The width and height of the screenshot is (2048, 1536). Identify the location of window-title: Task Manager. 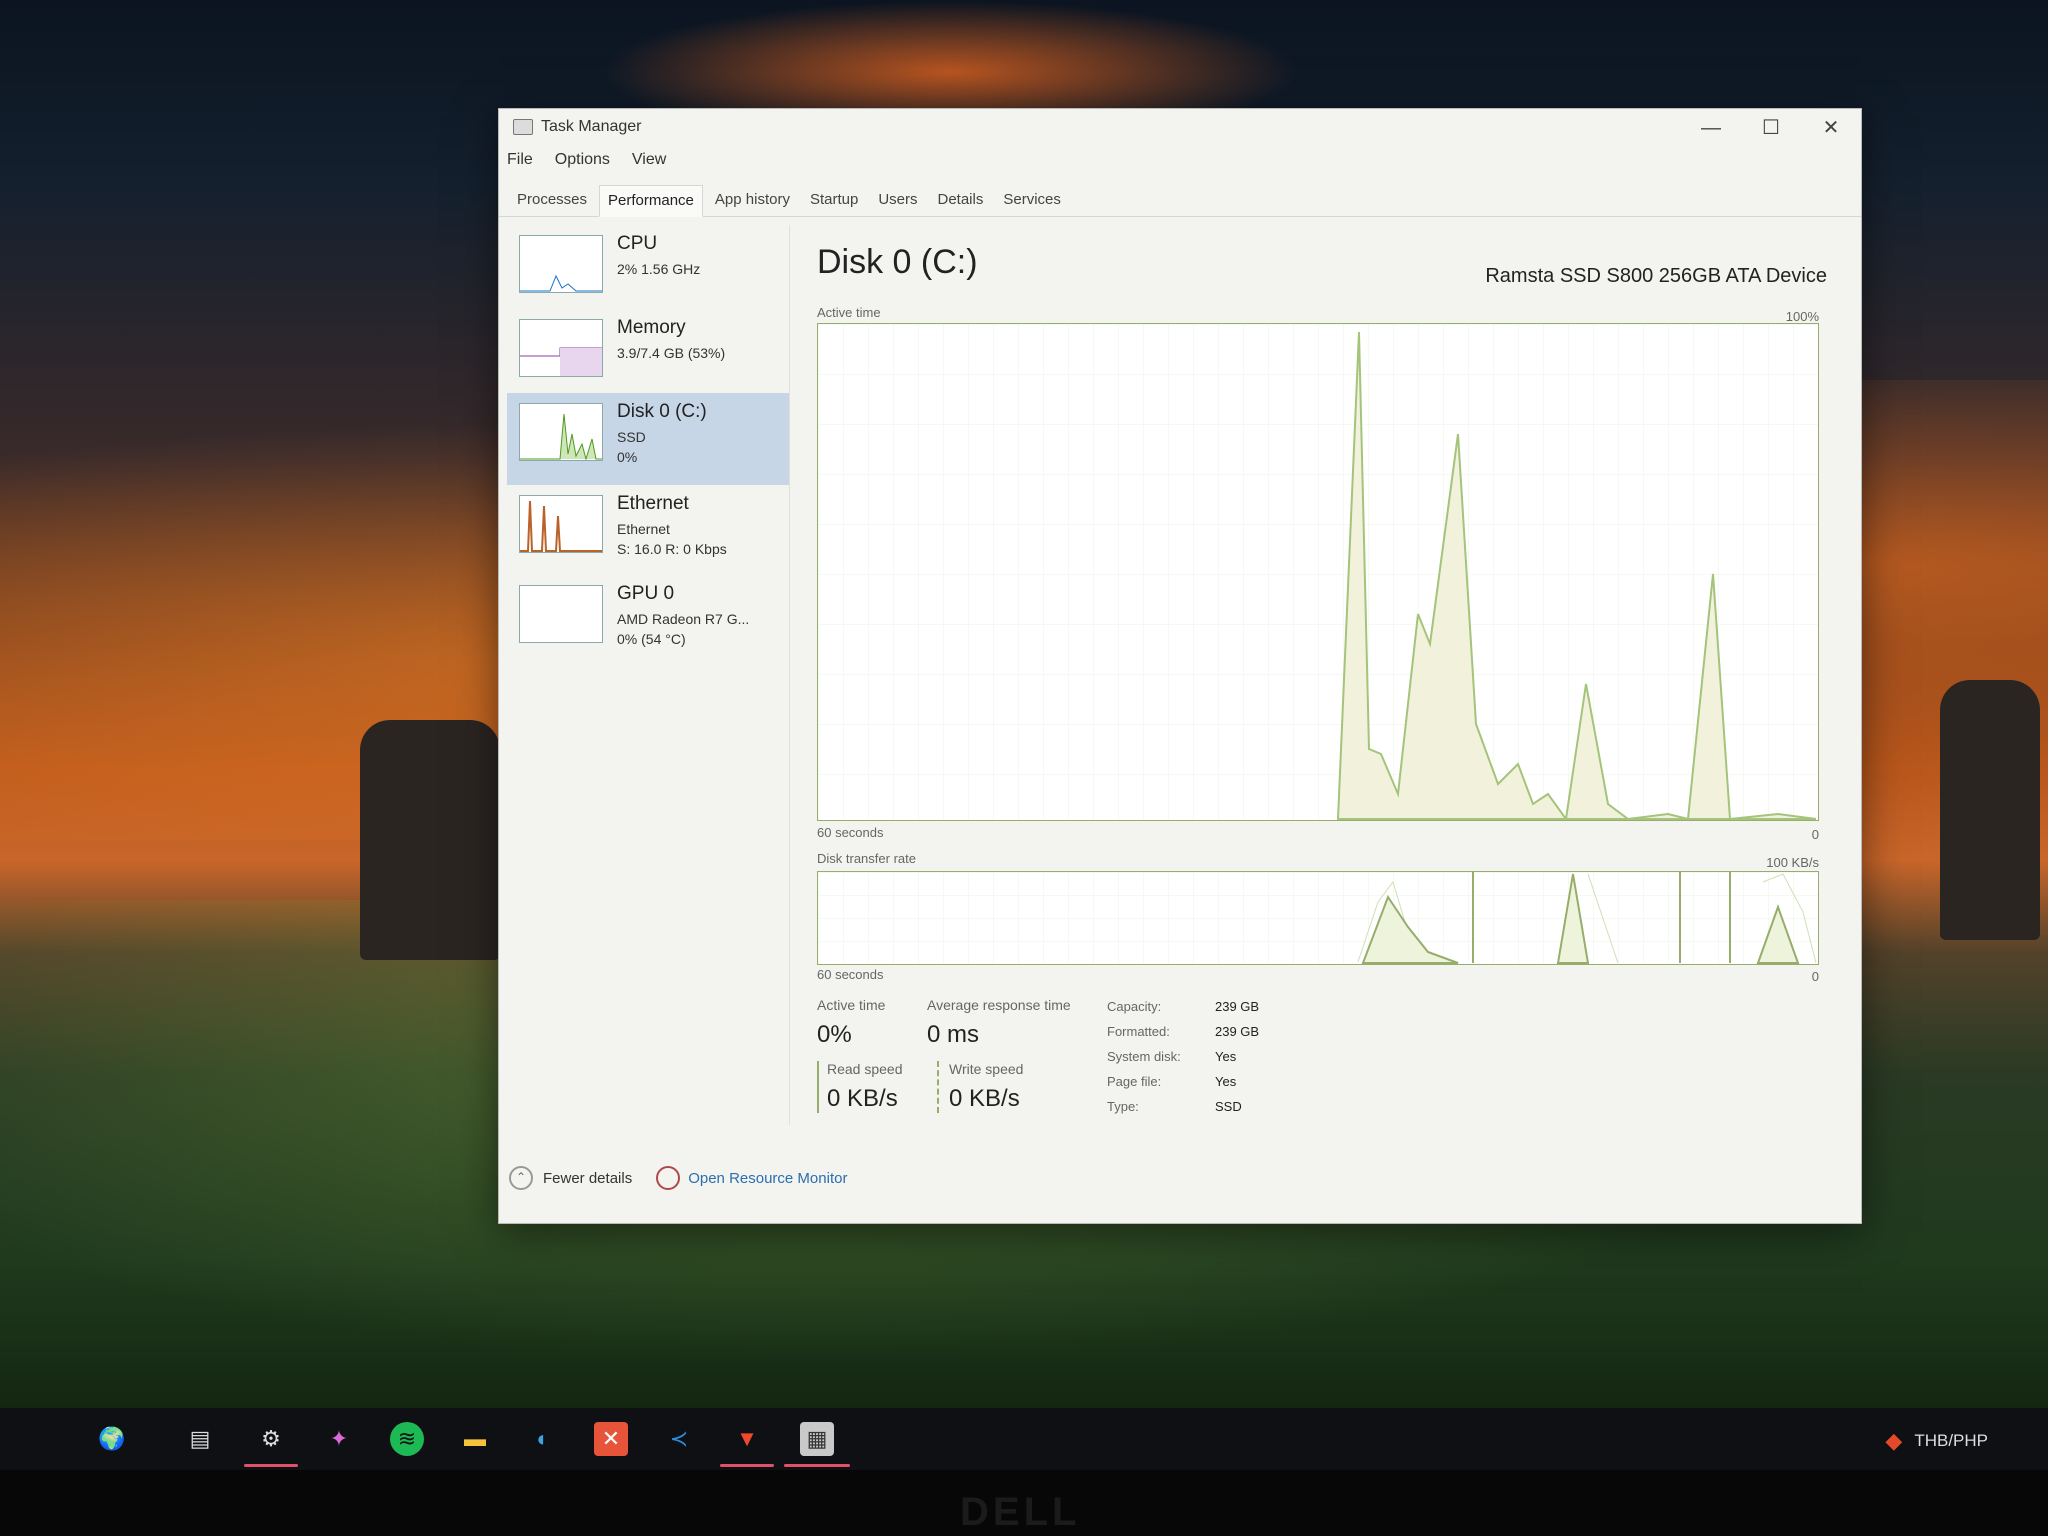
(591, 126).